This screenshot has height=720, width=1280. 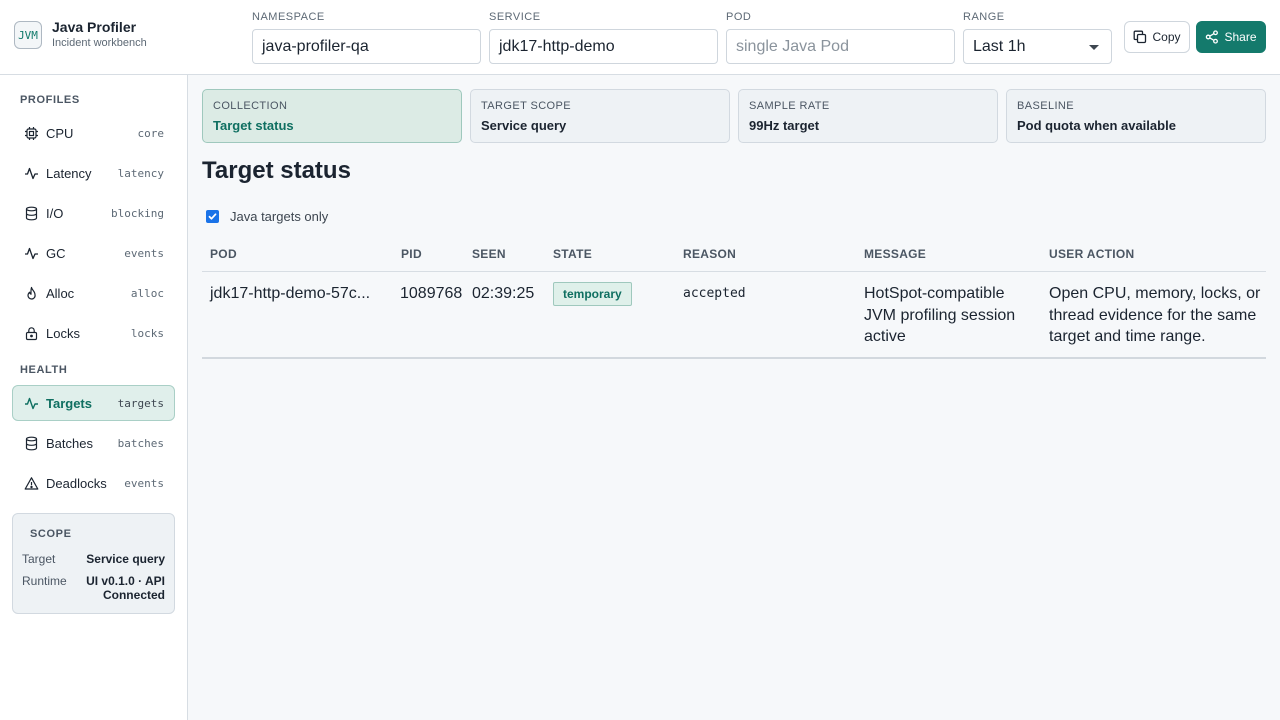 I want to click on profiles-section-title: PROFILES, so click(x=50, y=100).